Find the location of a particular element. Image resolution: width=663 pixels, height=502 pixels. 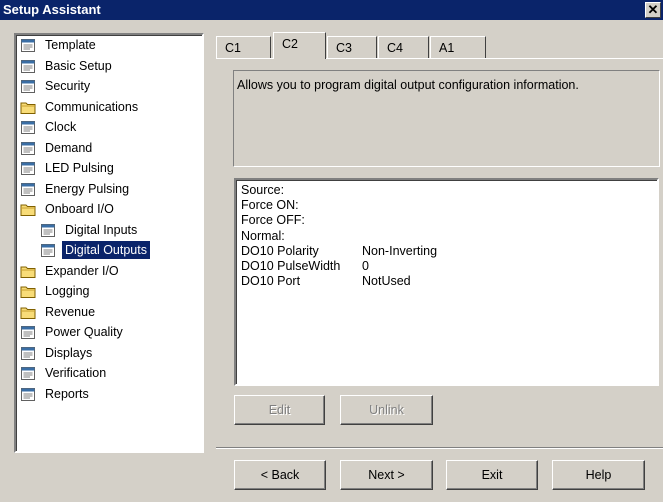

detail-row: Force ON: is located at coordinates (270, 205).